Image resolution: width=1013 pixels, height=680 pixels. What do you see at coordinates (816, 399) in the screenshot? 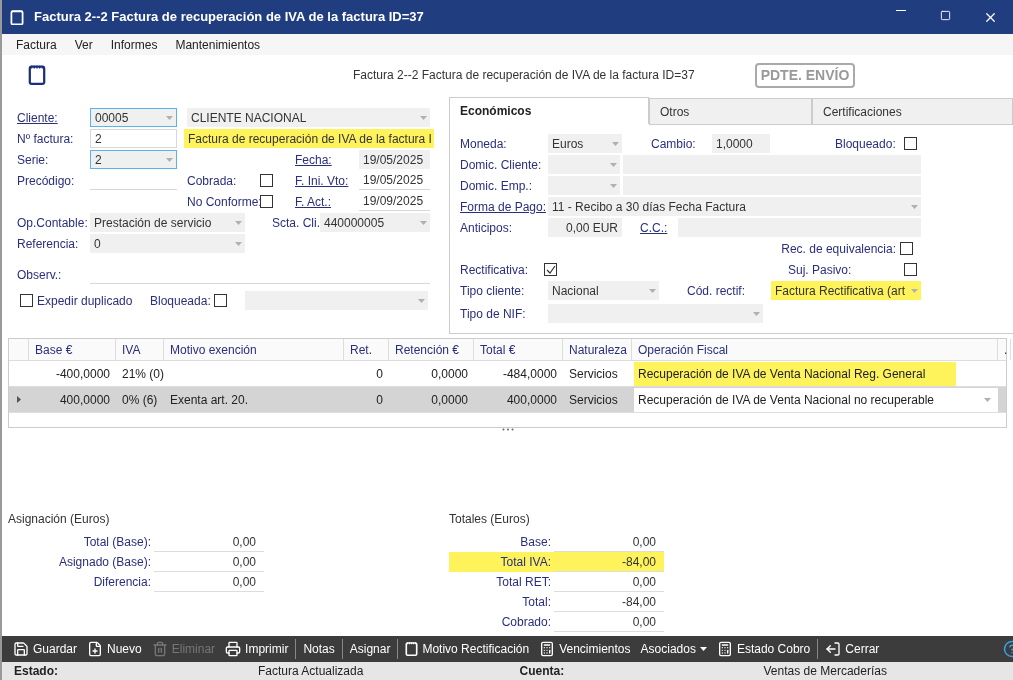
I see `dropdown-field: Recuperación de IVA de Venta Nacional no recuperable` at bounding box center [816, 399].